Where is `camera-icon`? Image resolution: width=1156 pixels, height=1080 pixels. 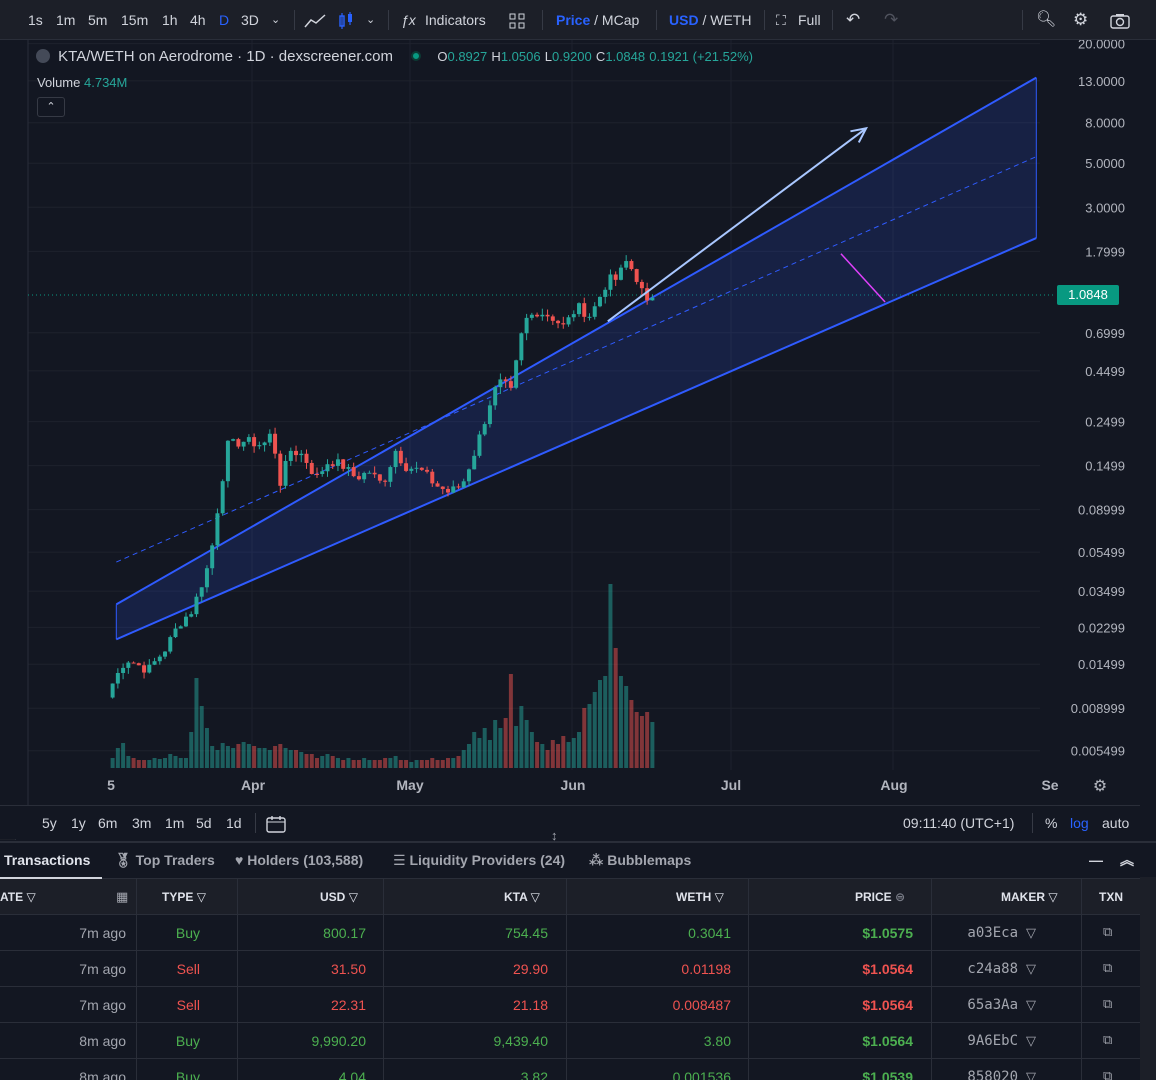 camera-icon is located at coordinates (1120, 20).